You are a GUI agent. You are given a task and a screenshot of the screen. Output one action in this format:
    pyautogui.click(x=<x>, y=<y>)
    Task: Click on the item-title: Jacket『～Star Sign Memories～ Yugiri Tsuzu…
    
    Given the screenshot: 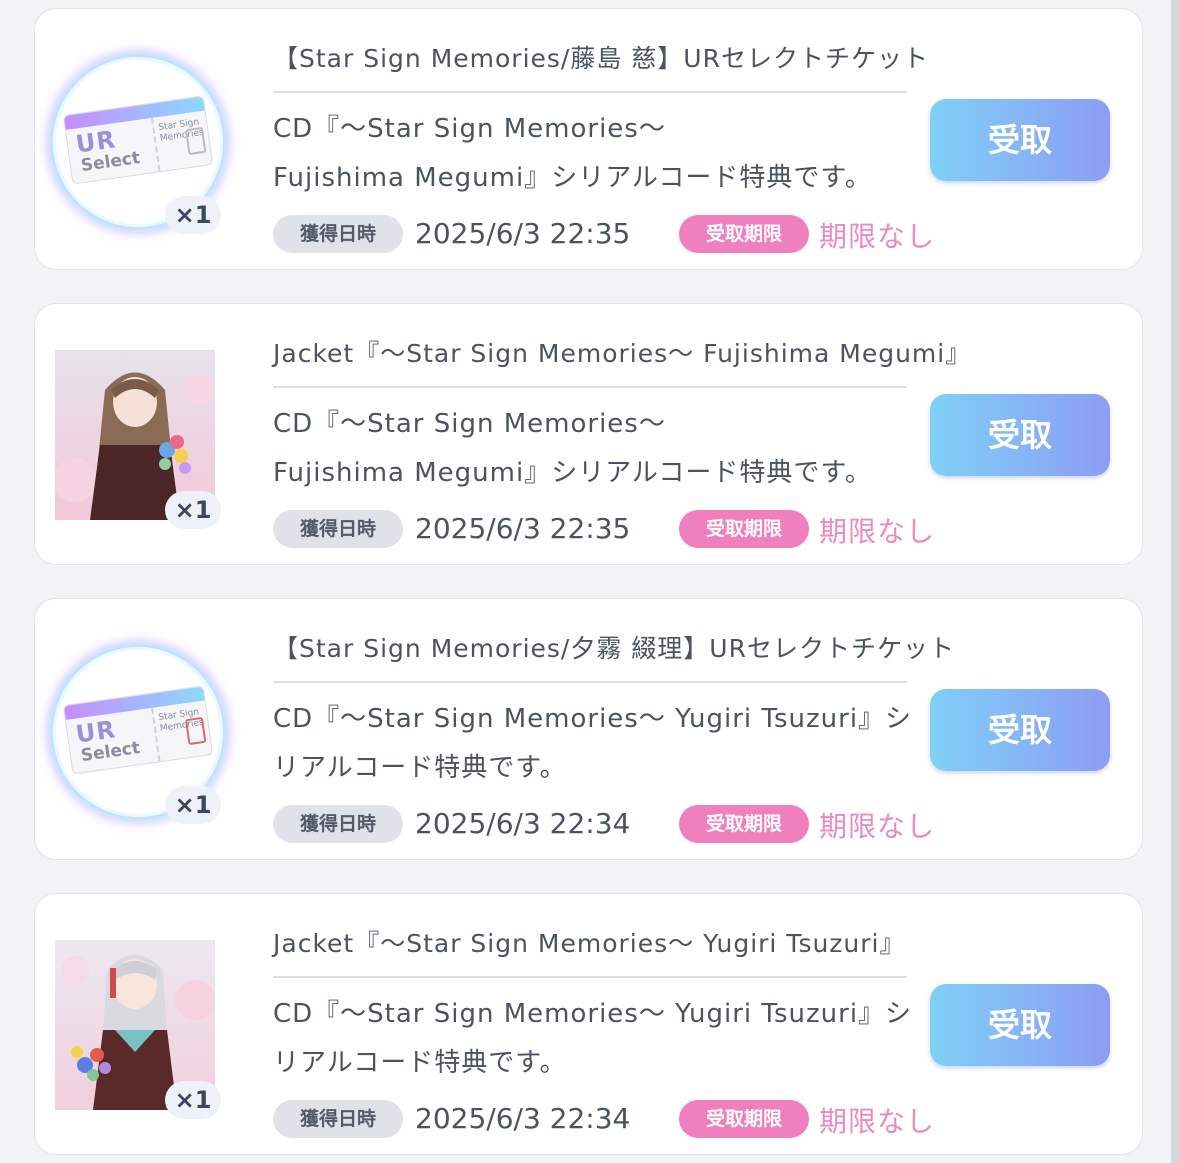 What is the action you would take?
    pyautogui.click(x=589, y=943)
    